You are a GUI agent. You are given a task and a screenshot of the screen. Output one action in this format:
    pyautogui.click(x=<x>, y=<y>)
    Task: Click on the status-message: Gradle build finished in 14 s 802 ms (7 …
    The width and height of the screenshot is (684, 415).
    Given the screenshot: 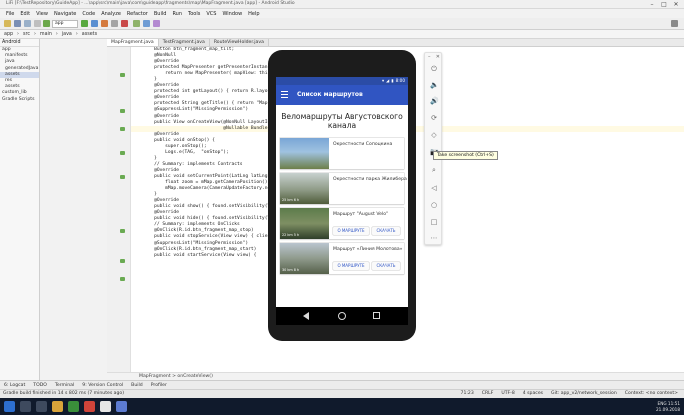 What is the action you would take?
    pyautogui.click(x=63, y=393)
    